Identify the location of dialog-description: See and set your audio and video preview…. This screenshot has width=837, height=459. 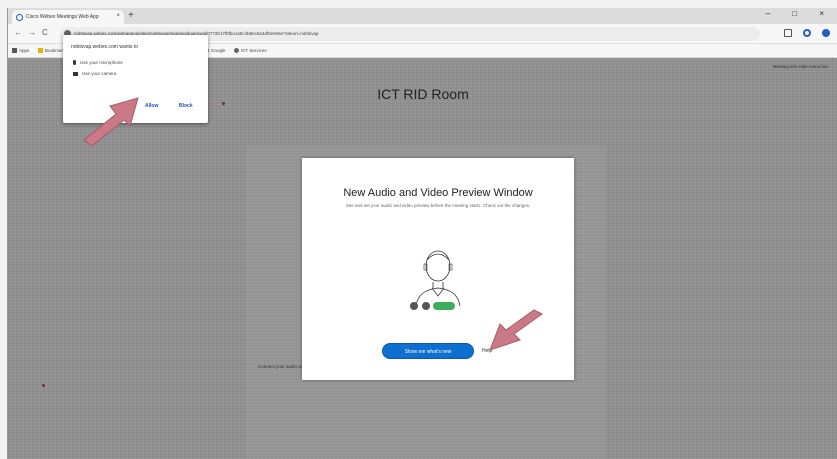
(438, 205).